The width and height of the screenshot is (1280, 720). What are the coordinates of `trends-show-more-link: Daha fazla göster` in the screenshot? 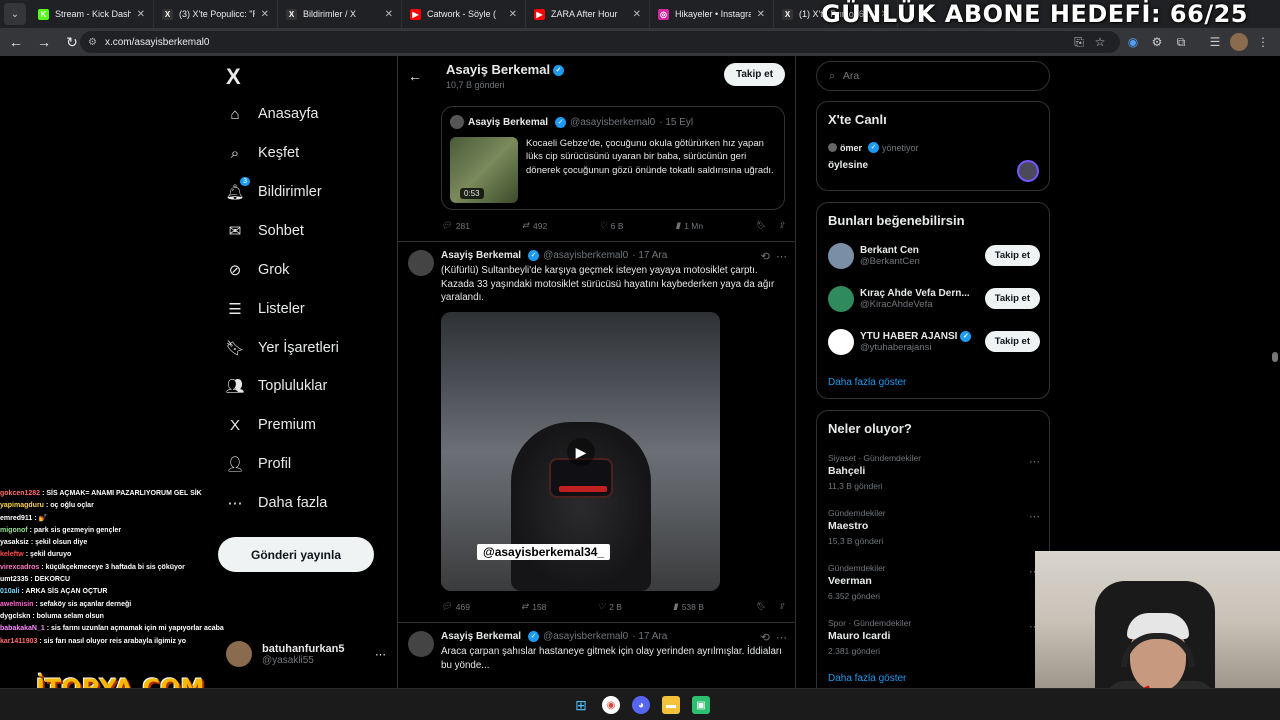 It's located at (867, 678).